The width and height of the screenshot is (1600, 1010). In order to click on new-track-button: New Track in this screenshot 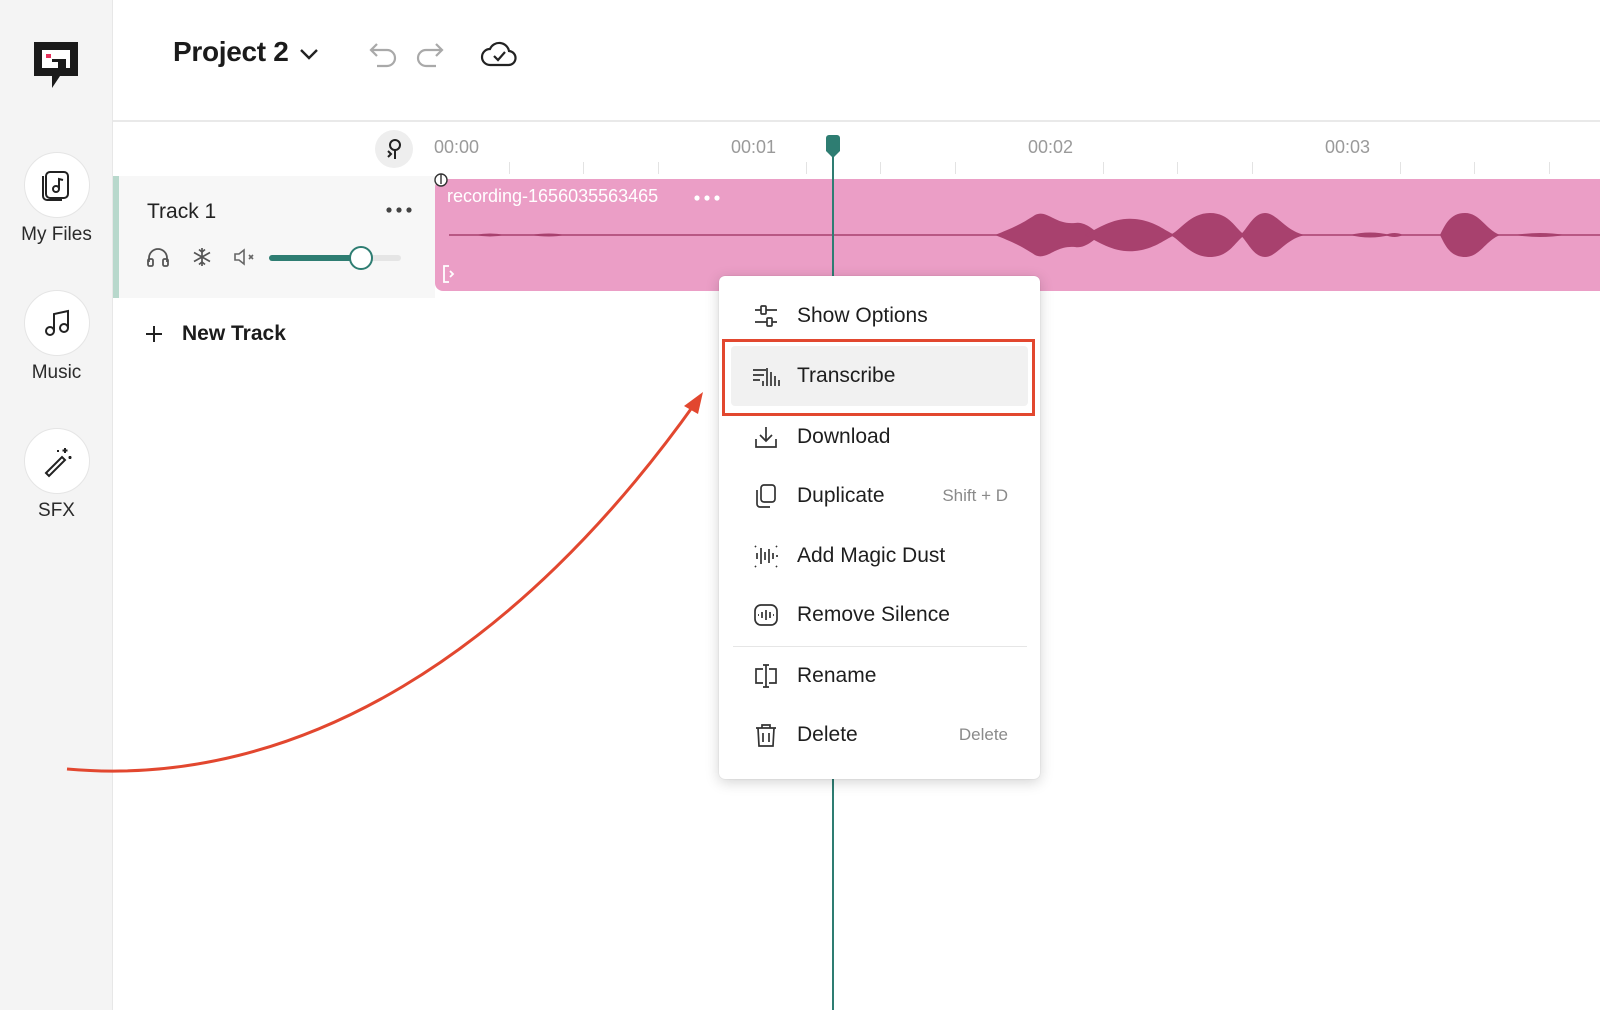, I will do `click(214, 334)`.